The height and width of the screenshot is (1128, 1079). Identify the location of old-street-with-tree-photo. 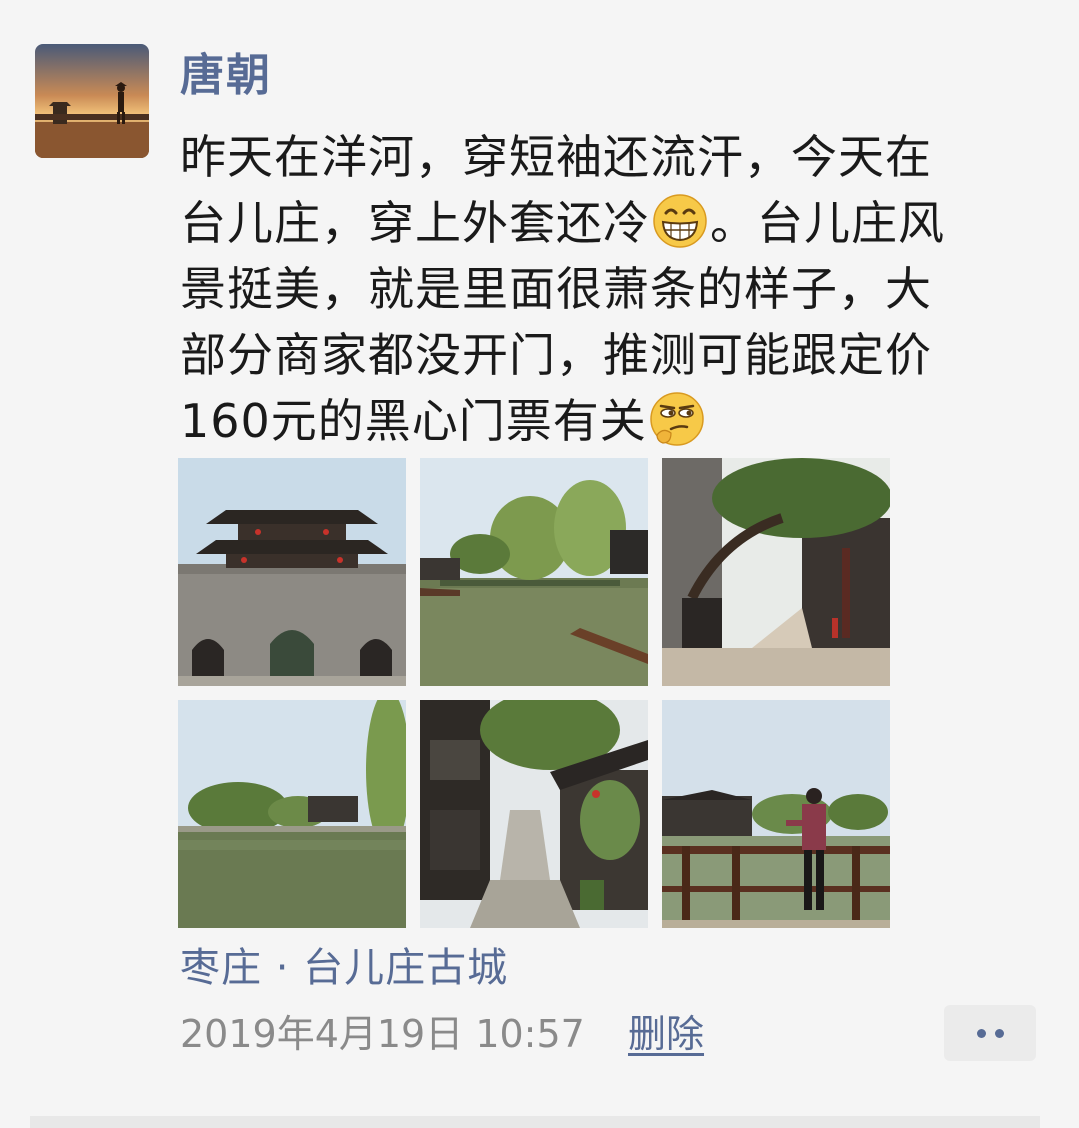
(776, 572).